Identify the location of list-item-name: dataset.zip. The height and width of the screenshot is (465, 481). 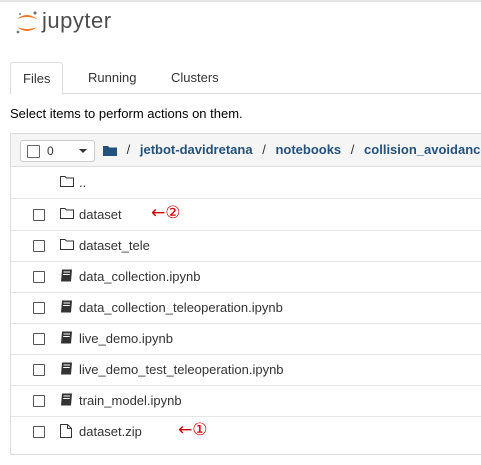
(110, 431).